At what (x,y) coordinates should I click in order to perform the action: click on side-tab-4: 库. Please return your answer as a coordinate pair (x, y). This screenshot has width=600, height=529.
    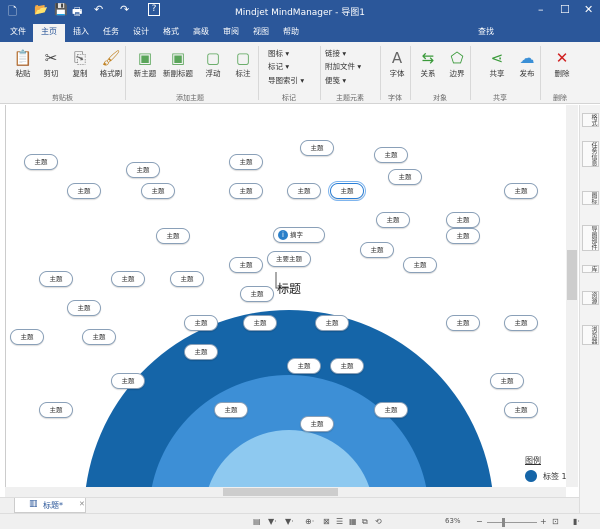
    Looking at the image, I should click on (590, 269).